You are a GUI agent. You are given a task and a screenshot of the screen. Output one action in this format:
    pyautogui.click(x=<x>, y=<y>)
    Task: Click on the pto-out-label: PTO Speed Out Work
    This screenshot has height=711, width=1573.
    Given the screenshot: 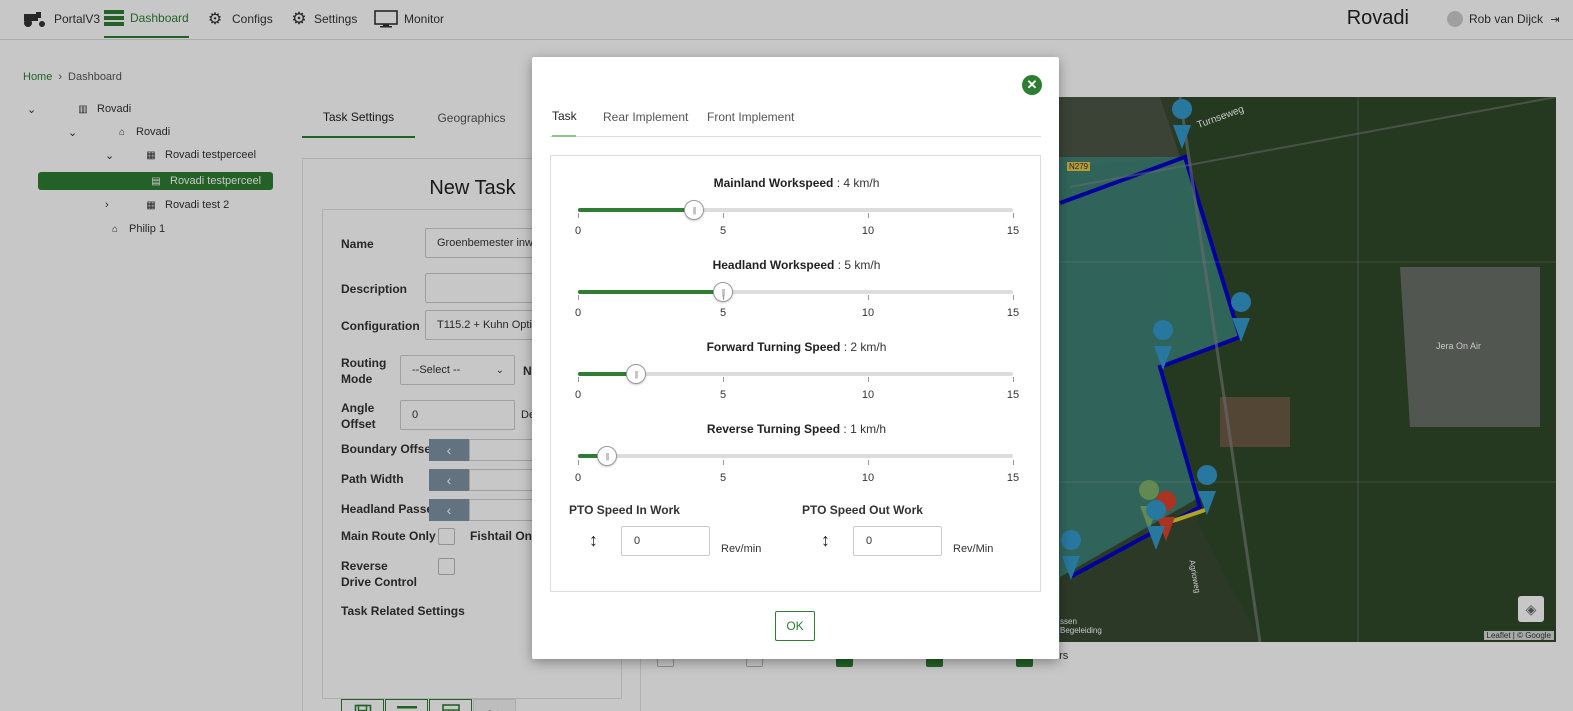 What is the action you would take?
    pyautogui.click(x=862, y=510)
    